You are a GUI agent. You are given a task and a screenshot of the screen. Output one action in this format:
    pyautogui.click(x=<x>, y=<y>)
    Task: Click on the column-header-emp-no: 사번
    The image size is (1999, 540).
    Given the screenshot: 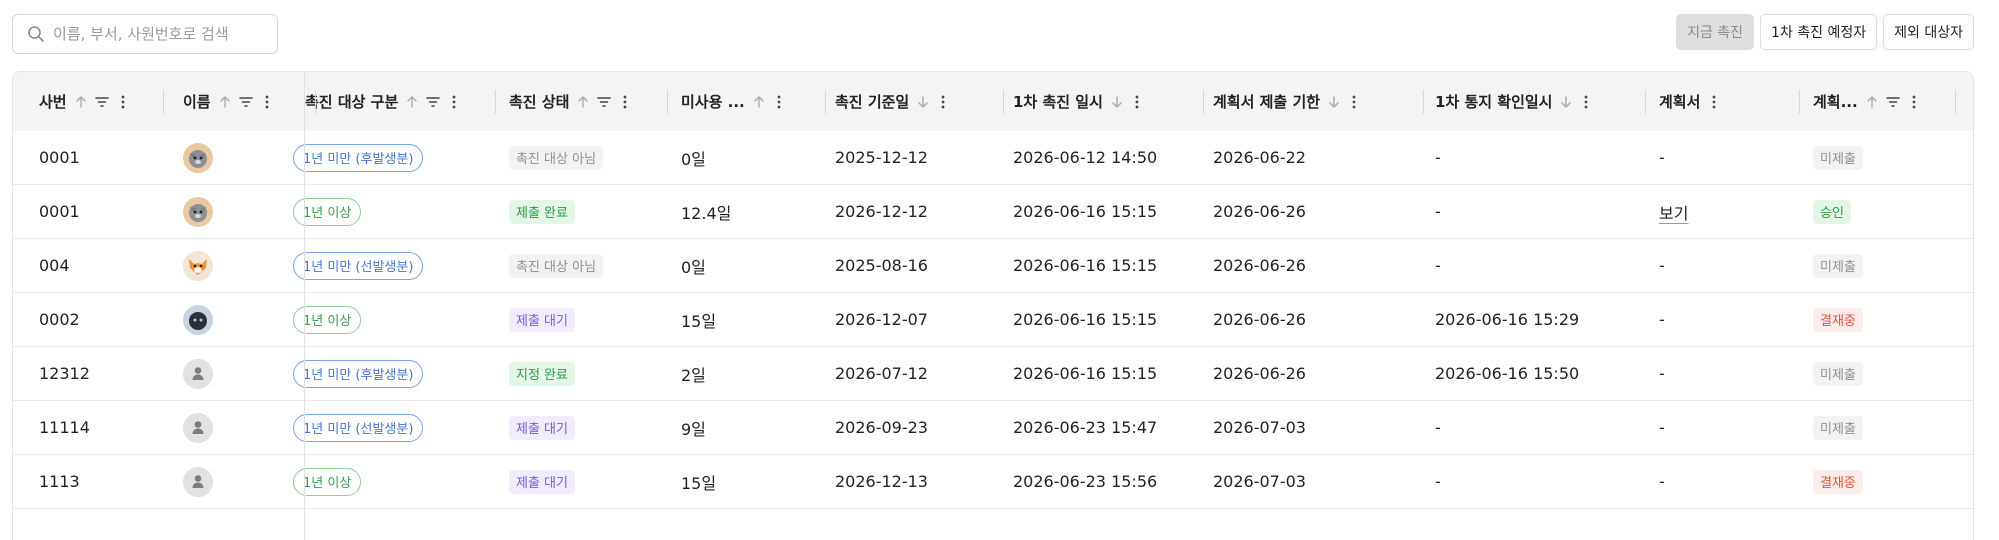 What is the action you would take?
    pyautogui.click(x=104, y=101)
    